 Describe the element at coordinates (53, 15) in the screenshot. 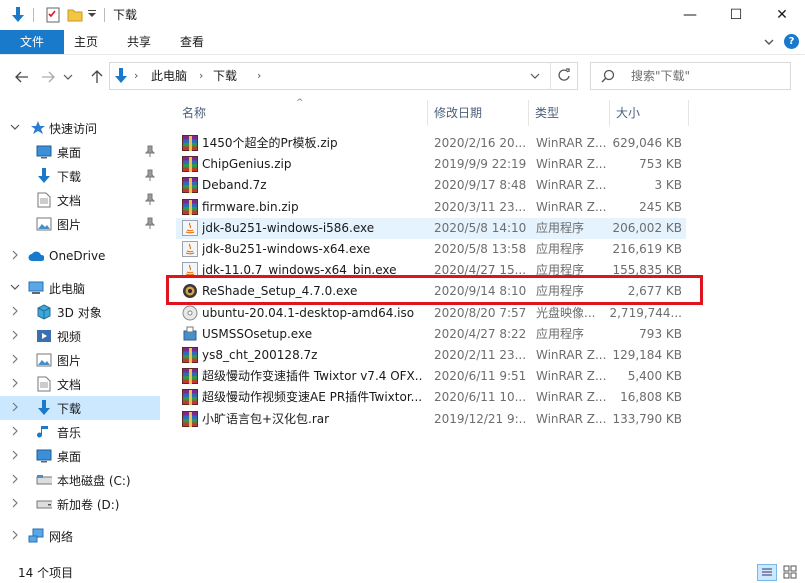

I see `properties-icon` at that location.